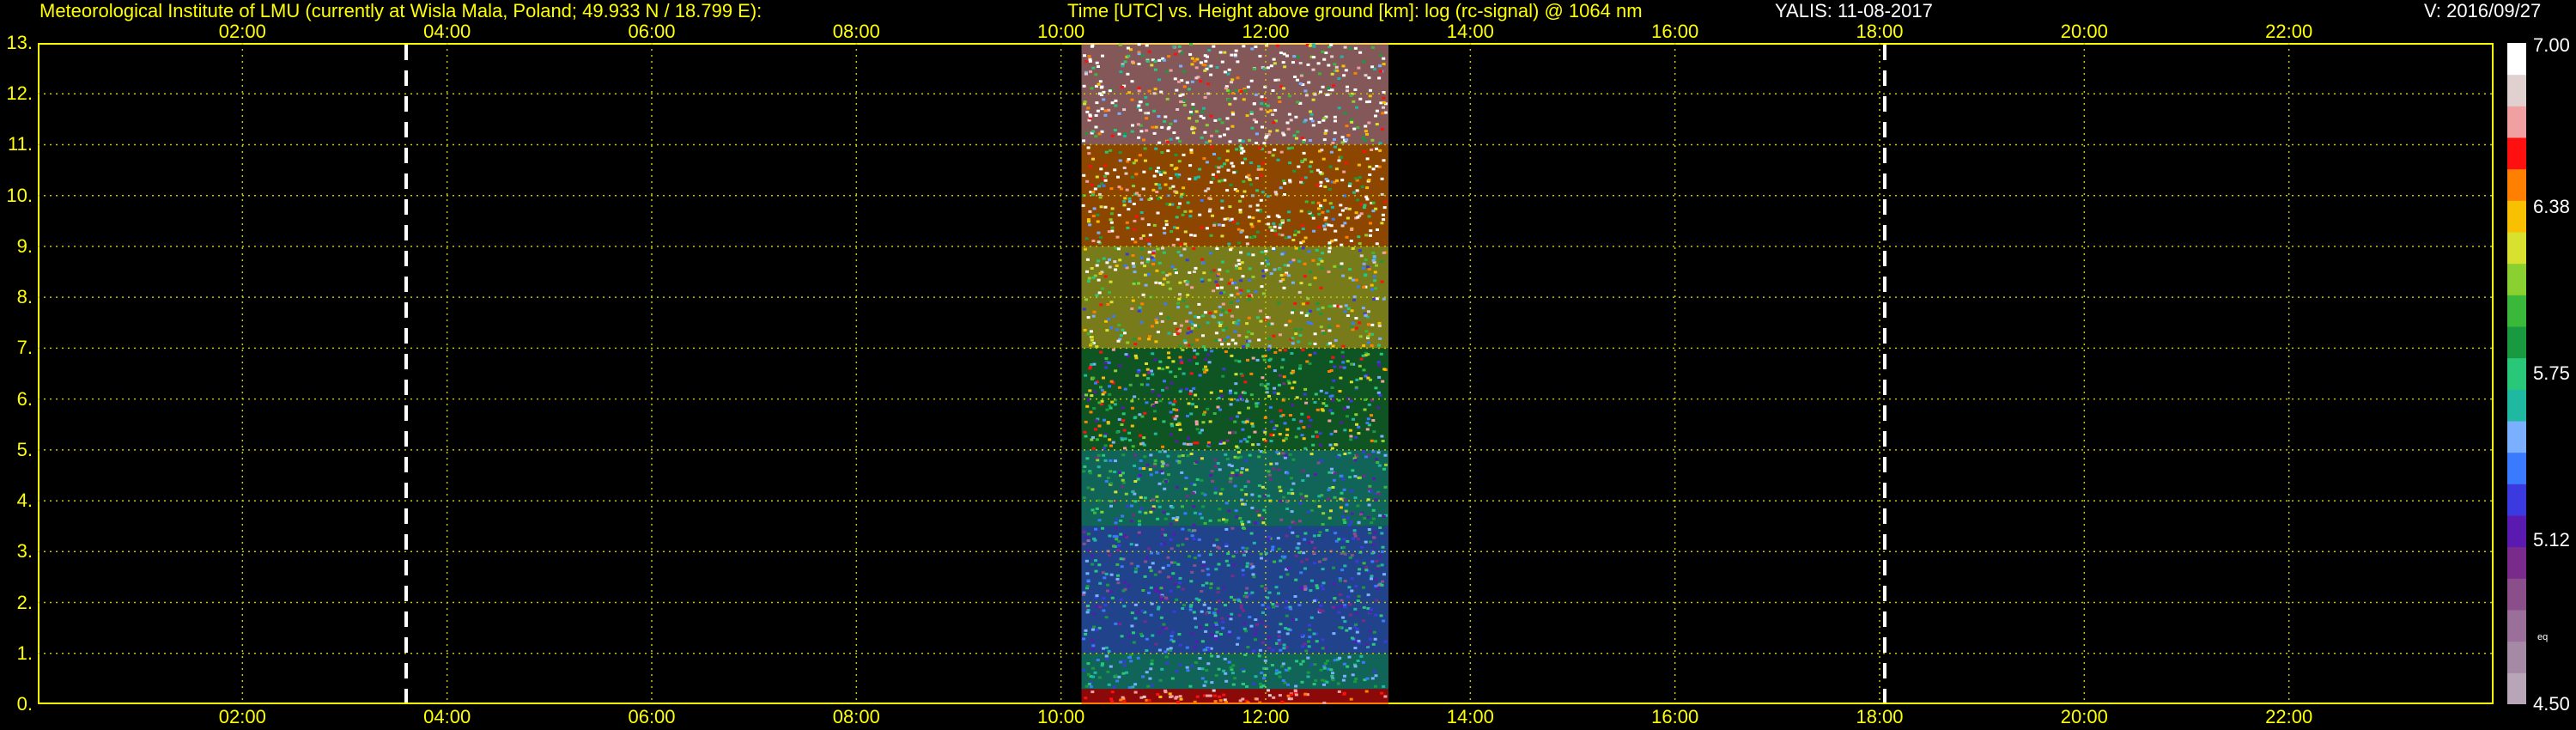  Describe the element at coordinates (2551, 704) in the screenshot. I see `colorbar-tick-label: 4.50` at that location.